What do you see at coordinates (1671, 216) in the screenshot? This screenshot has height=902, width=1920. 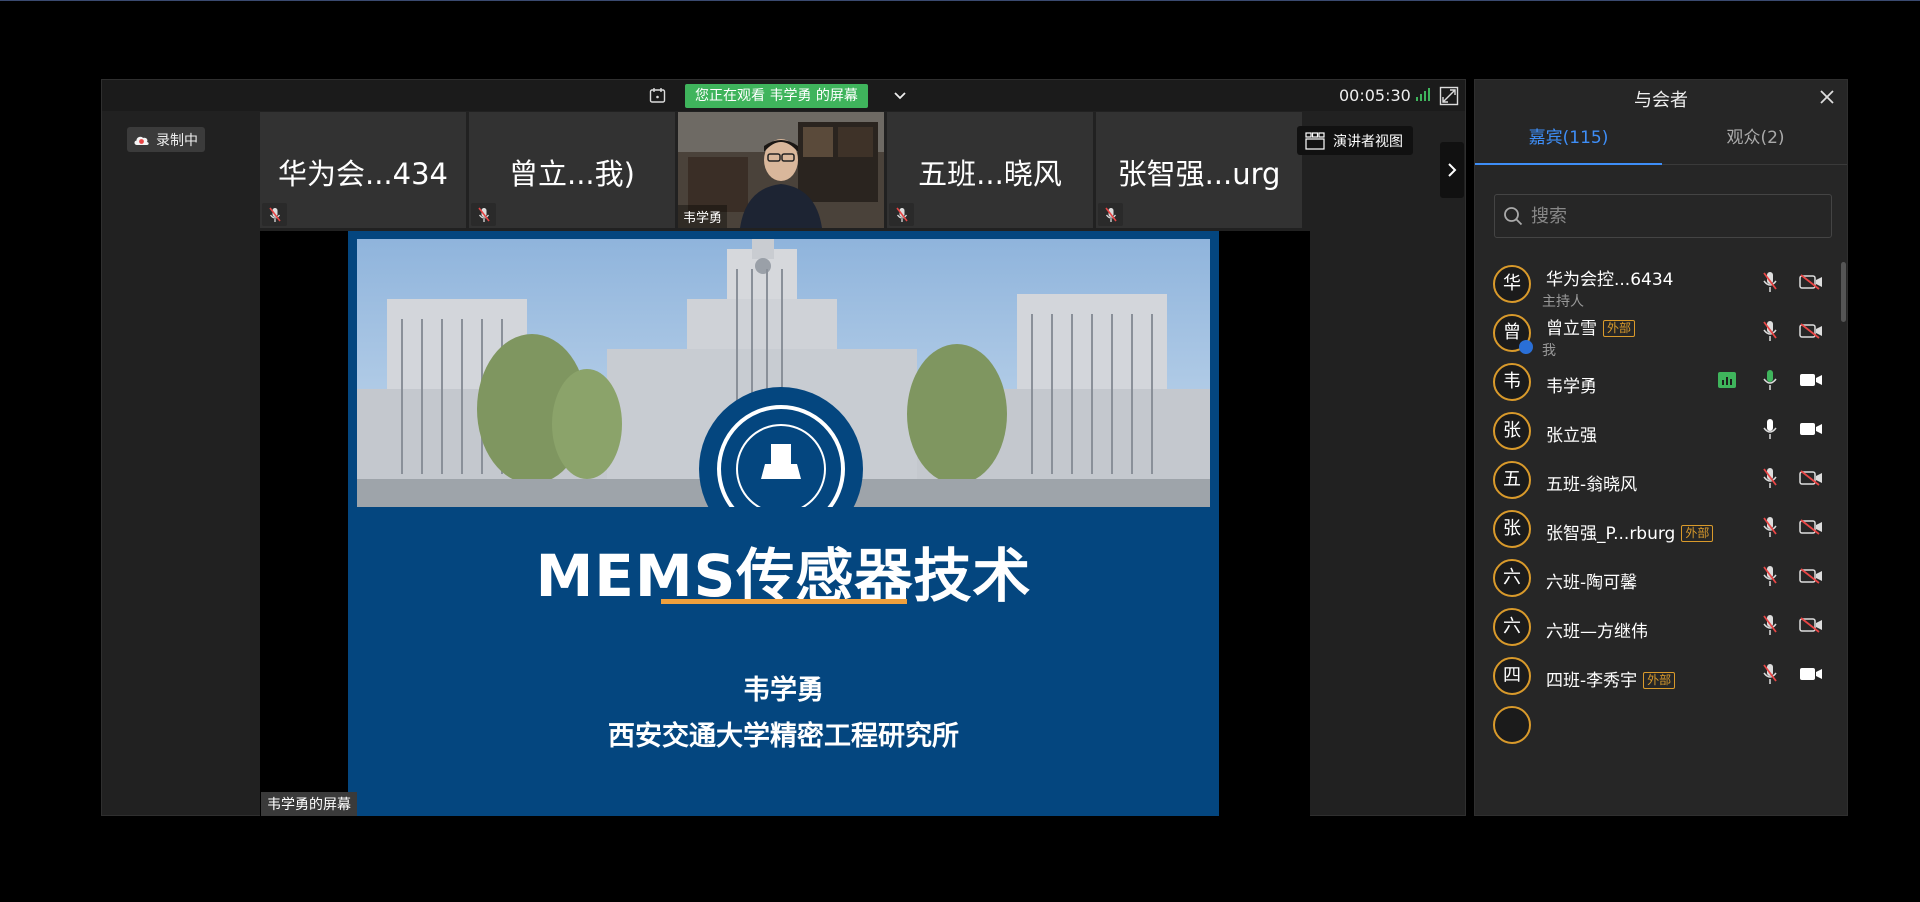 I see `search-input` at bounding box center [1671, 216].